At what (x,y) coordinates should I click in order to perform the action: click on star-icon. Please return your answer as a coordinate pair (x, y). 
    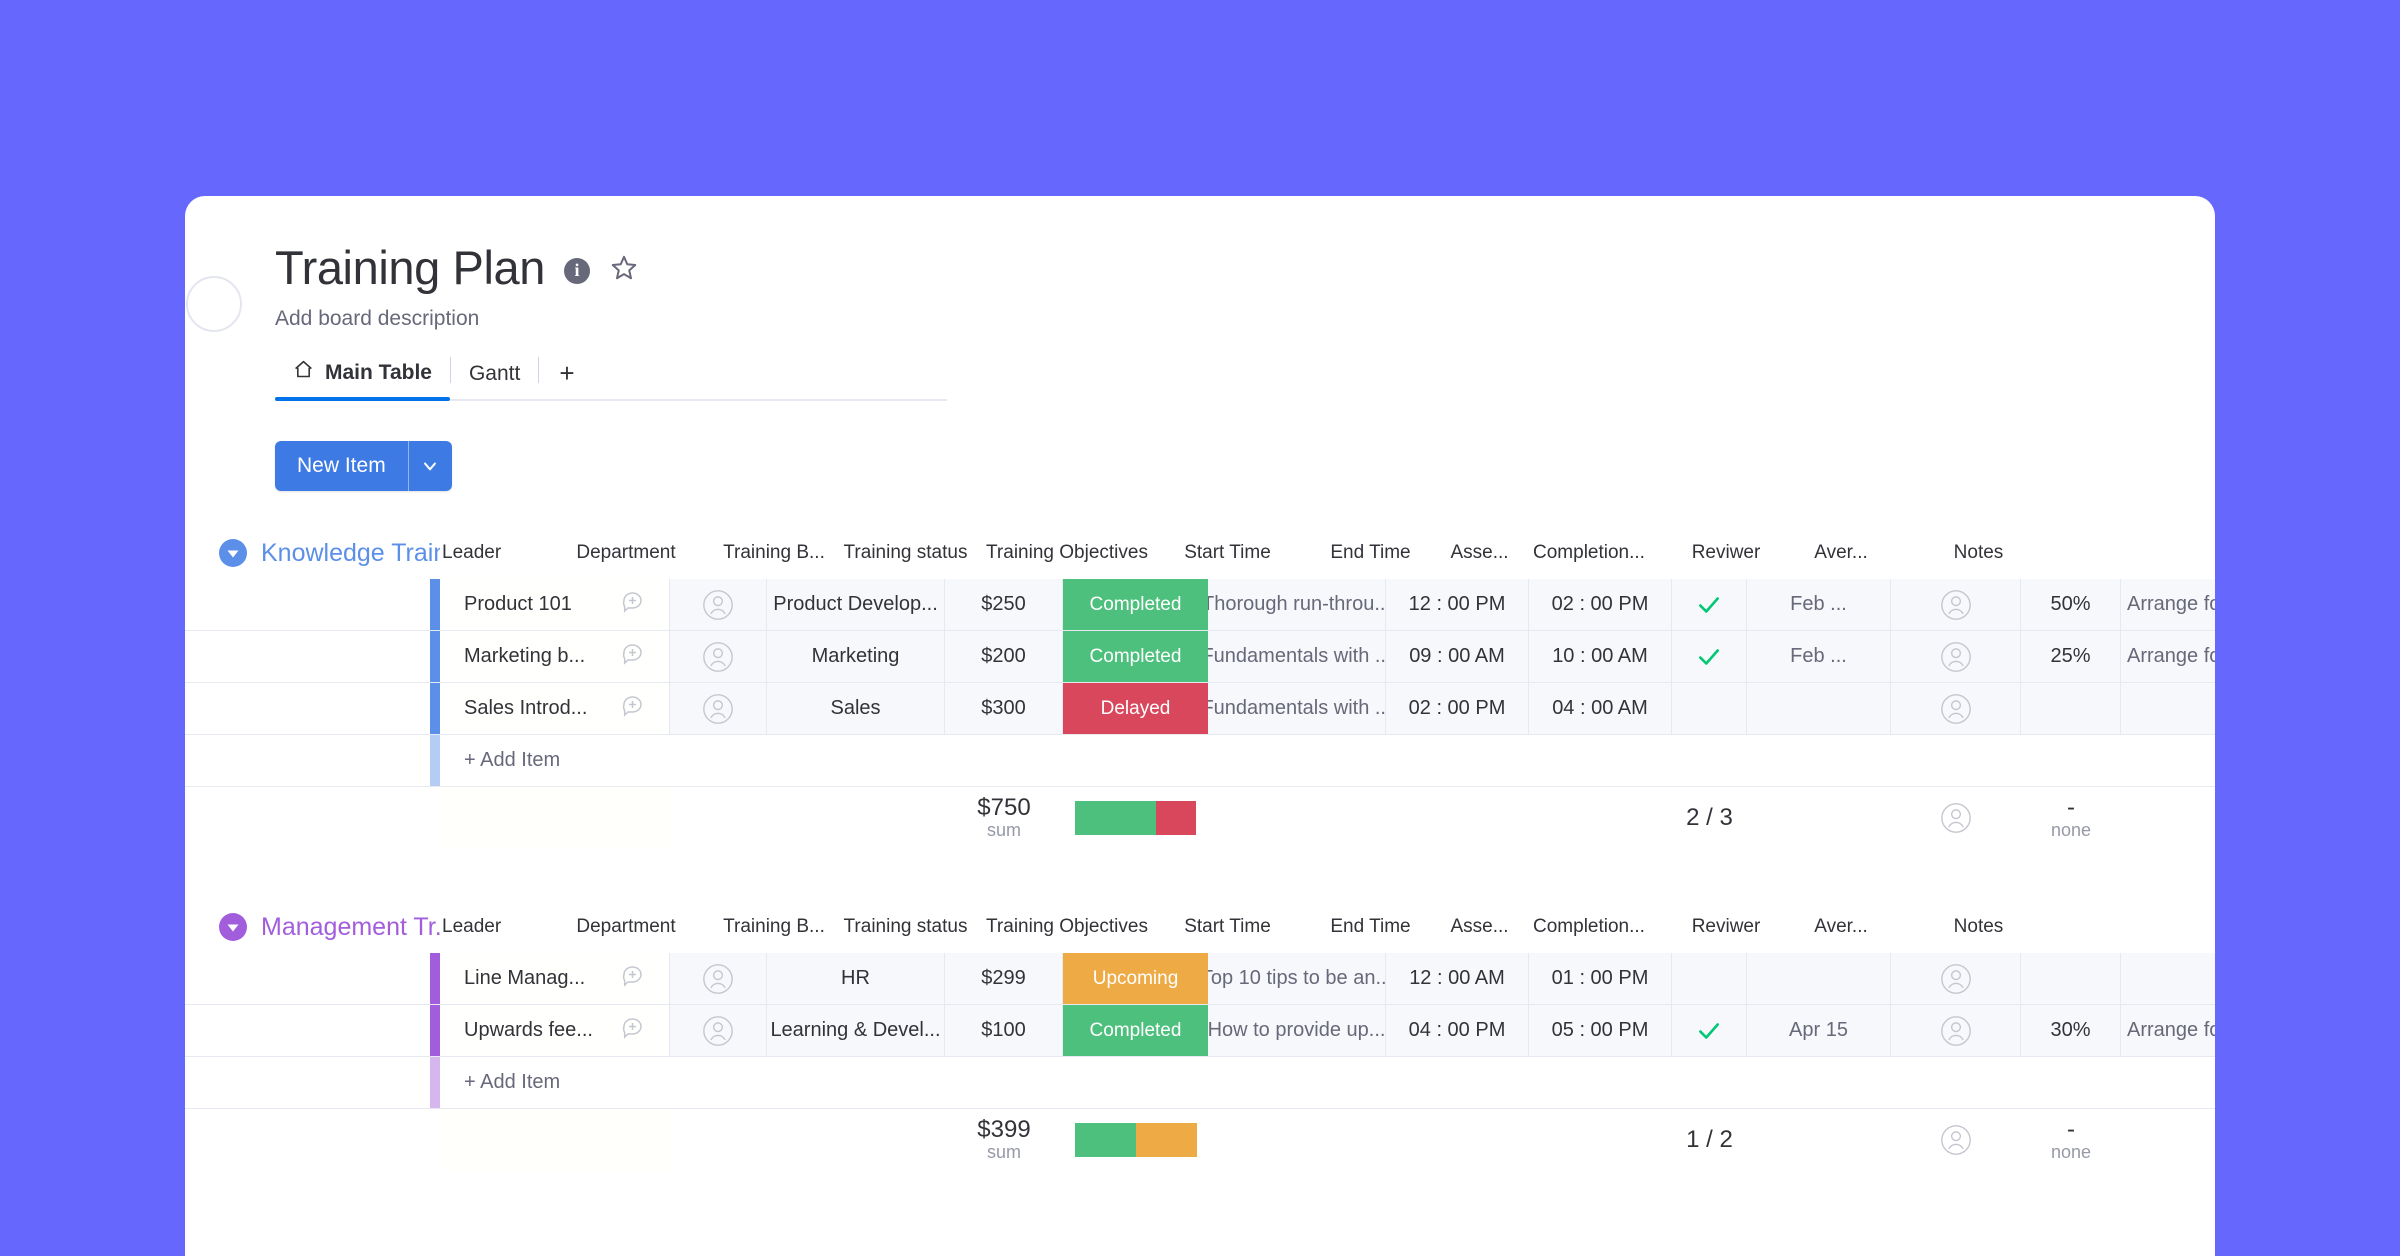
    Looking at the image, I should click on (624, 270).